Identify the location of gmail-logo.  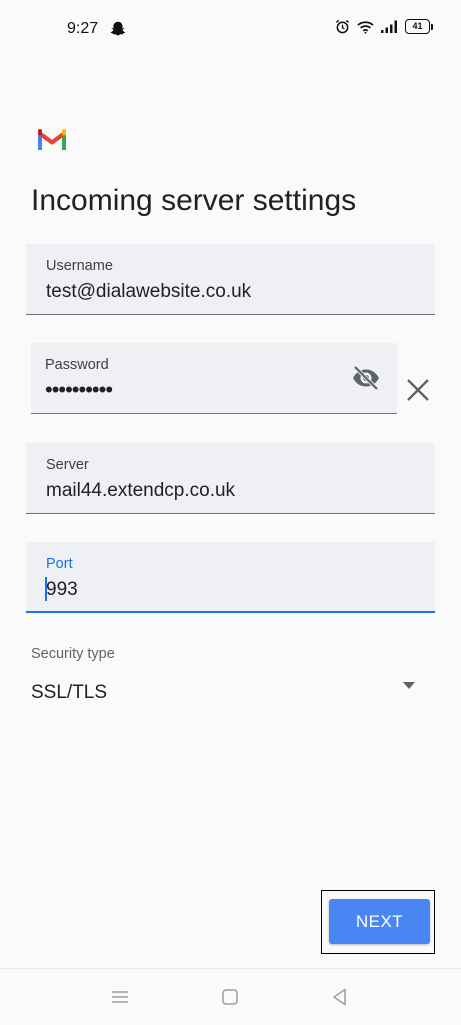
(52, 139).